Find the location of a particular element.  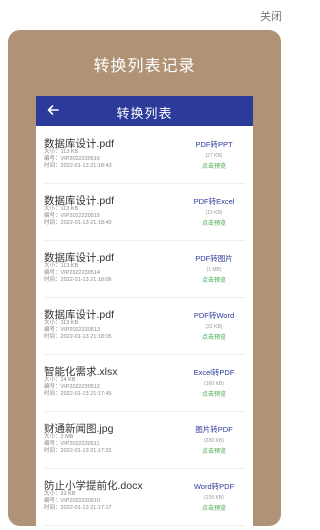

conversion-info: PDF转Word (22 KB) 点击预览 is located at coordinates (214, 325).